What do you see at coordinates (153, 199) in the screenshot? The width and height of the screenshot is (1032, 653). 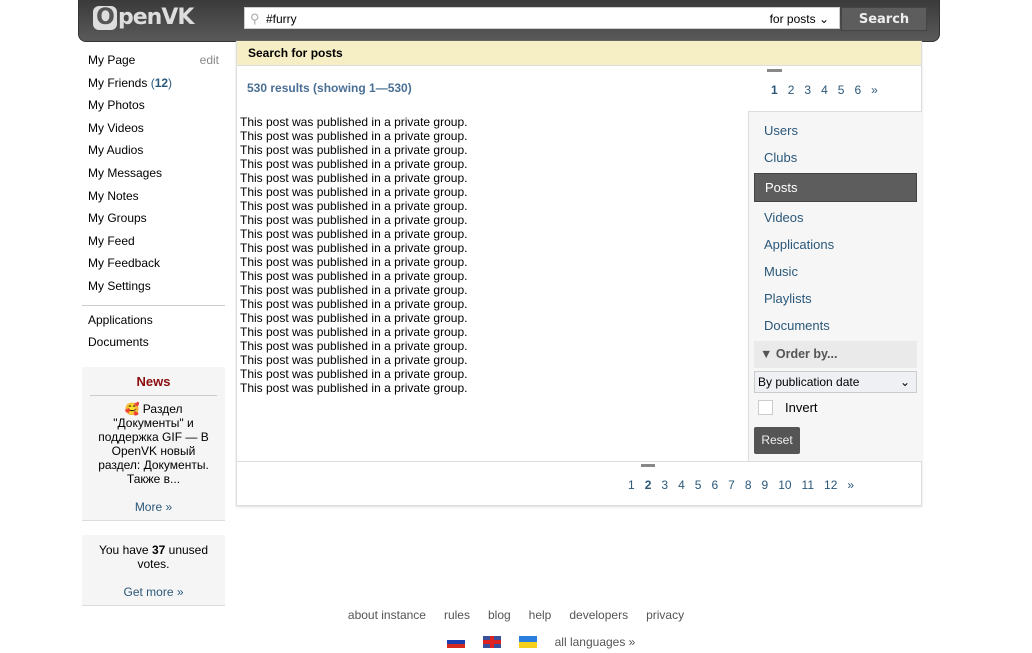 I see `sidebar-item-my-notes: My Notes` at bounding box center [153, 199].